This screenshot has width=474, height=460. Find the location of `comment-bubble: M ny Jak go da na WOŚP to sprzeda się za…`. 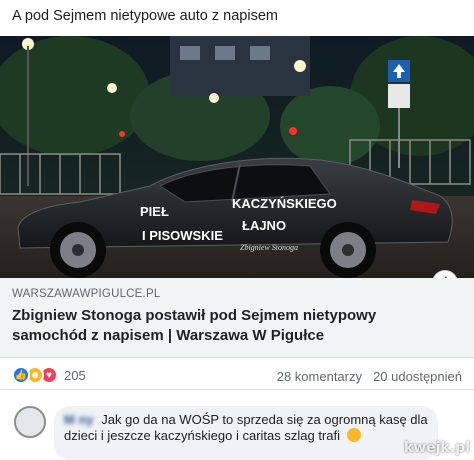

comment-bubble: M ny Jak go da na WOŚP to sprzeda się za… is located at coordinates (246, 433).